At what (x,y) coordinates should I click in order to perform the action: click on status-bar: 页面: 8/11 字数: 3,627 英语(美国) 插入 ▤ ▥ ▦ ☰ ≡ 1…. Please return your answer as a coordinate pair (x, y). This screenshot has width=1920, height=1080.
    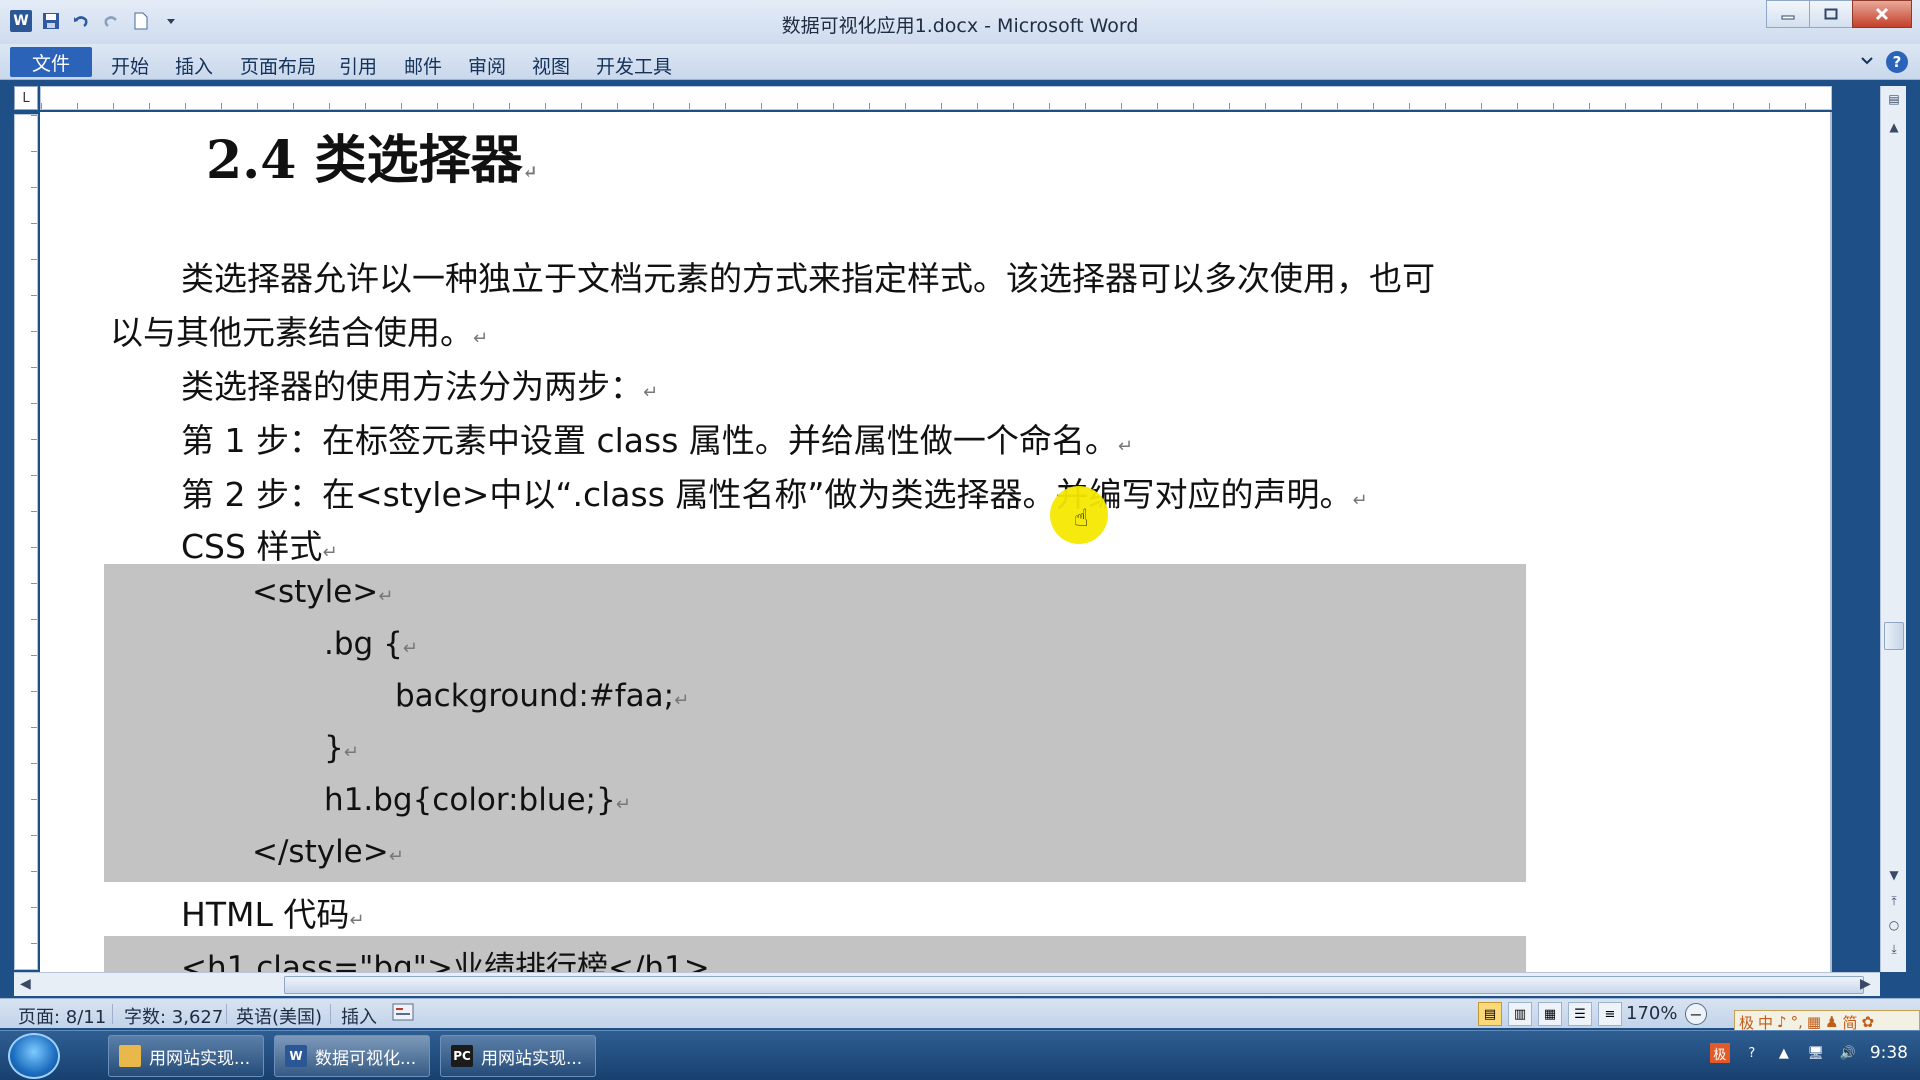
    Looking at the image, I should click on (960, 1013).